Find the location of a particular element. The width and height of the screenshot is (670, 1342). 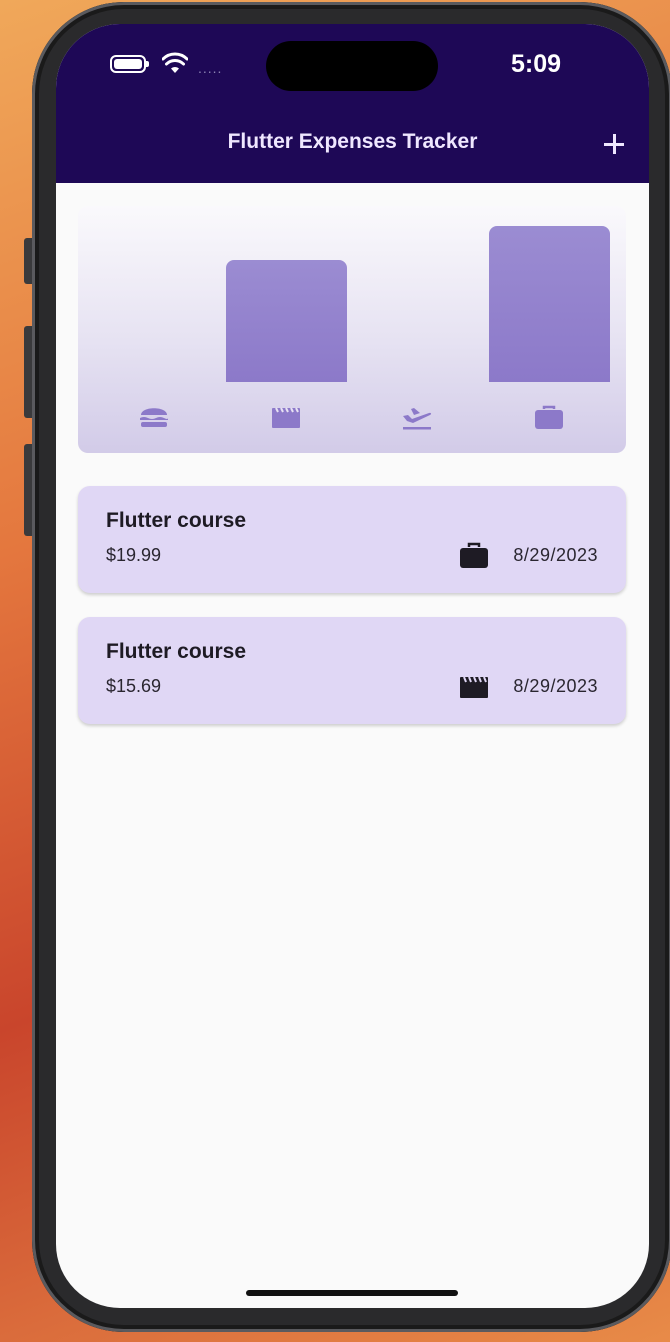

food-icon is located at coordinates (154, 417).